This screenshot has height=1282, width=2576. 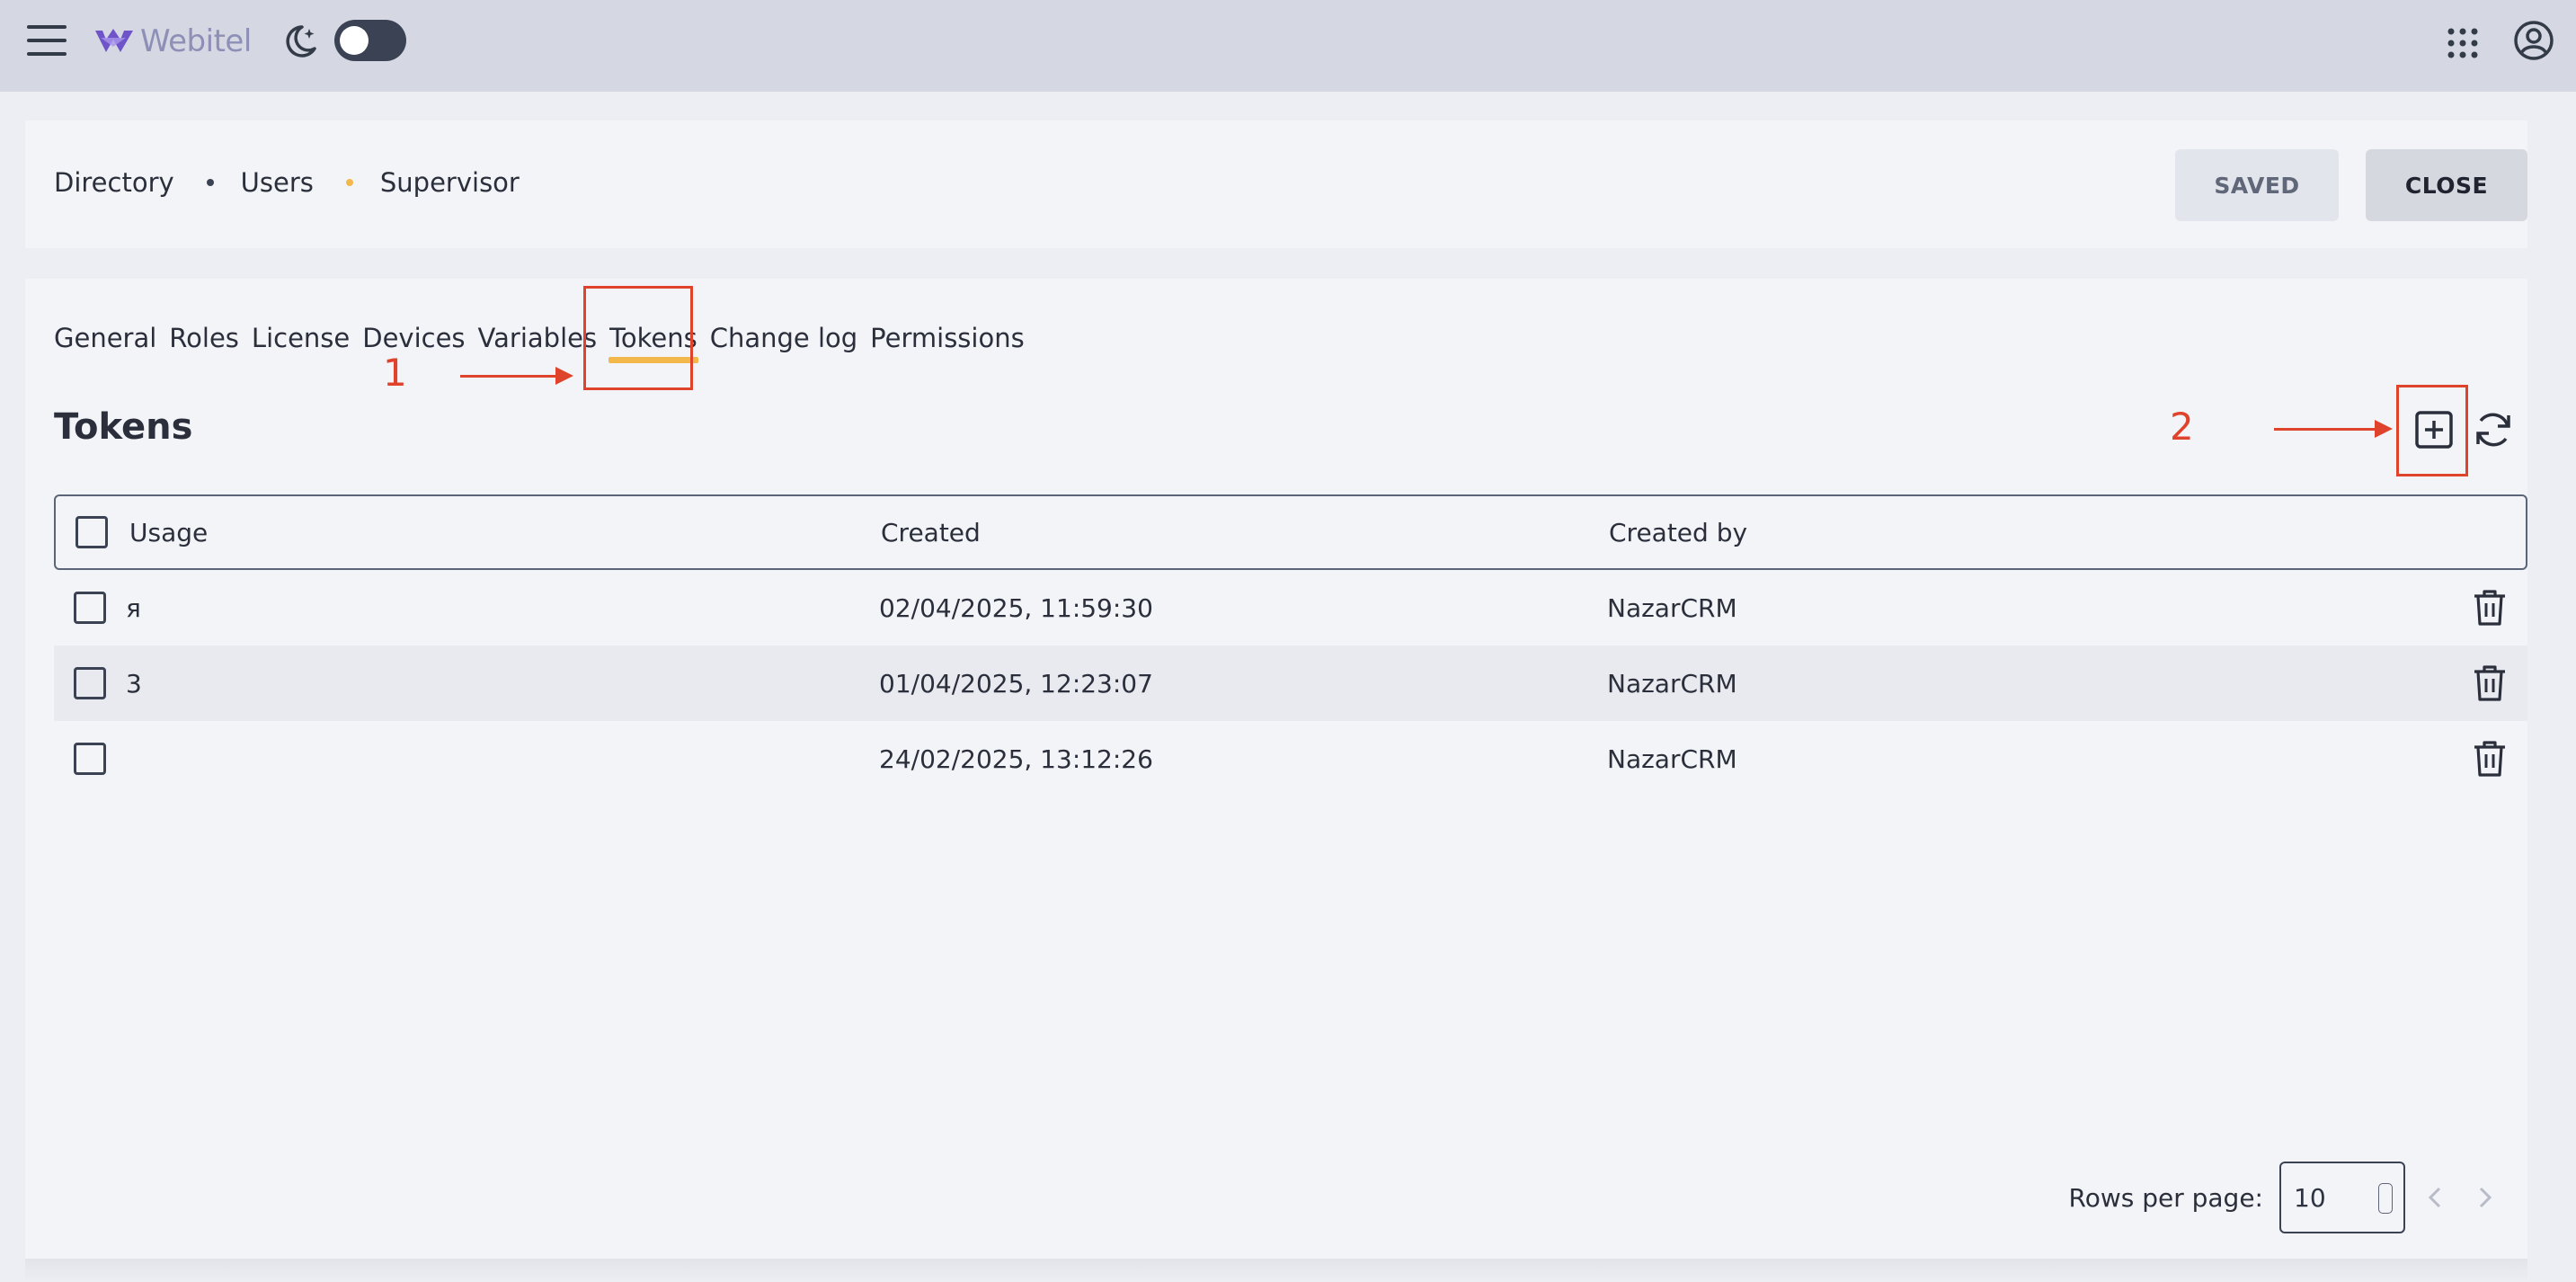 I want to click on breadcrumb: Directory Users Supervisor, so click(x=287, y=182).